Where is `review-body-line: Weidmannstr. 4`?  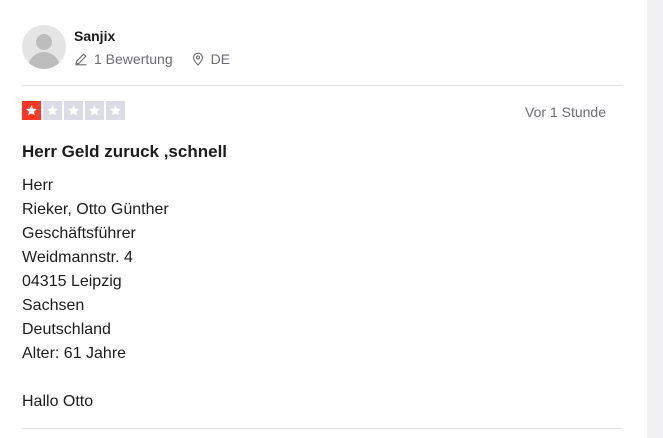
review-body-line: Weidmannstr. 4 is located at coordinates (77, 257).